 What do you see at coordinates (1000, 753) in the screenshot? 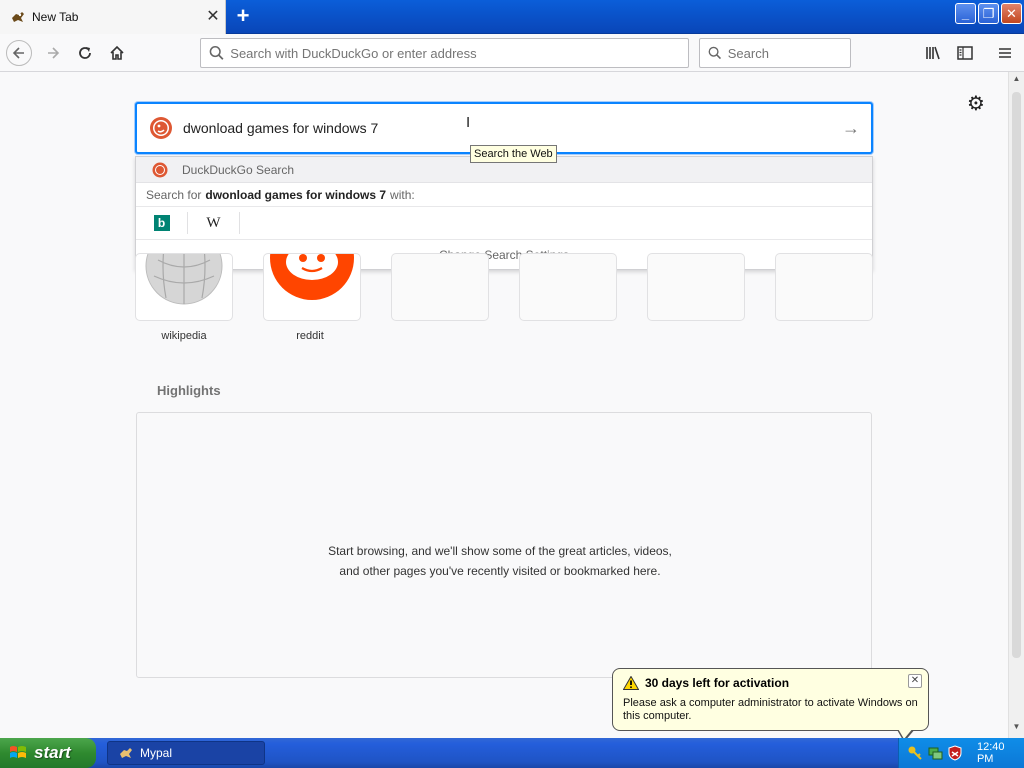
I see `clock: 12:40 PM` at bounding box center [1000, 753].